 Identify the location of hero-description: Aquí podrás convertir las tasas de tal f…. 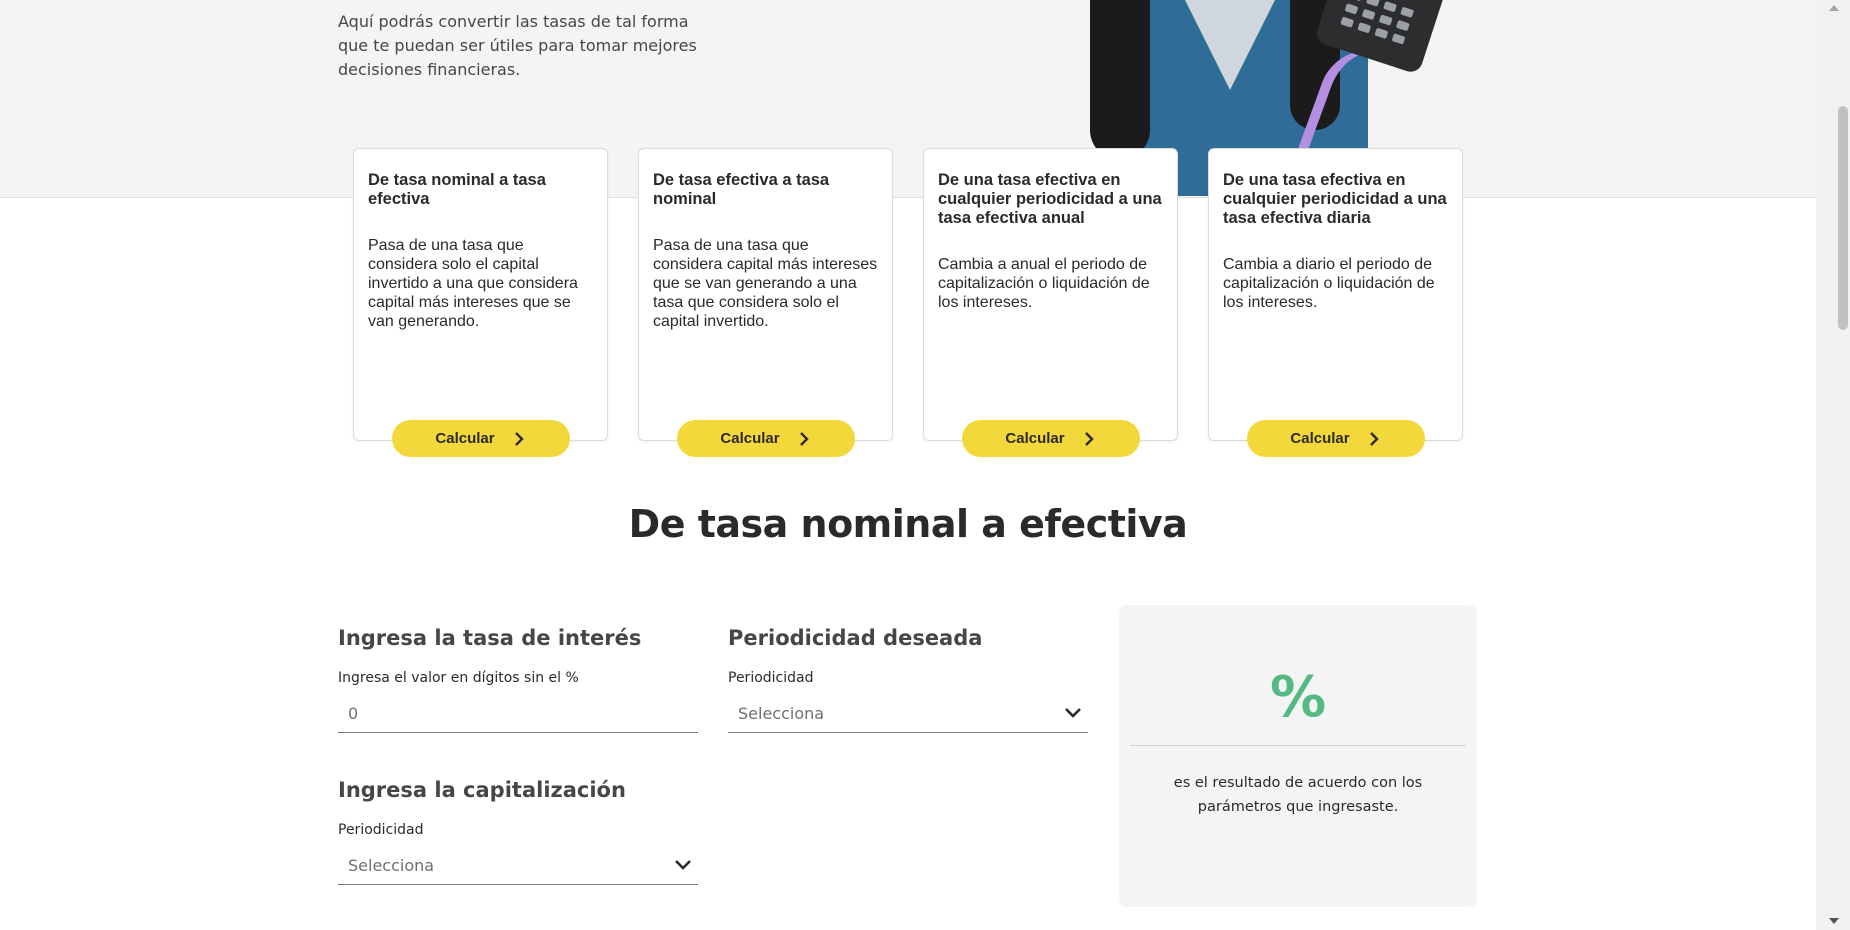
(517, 45).